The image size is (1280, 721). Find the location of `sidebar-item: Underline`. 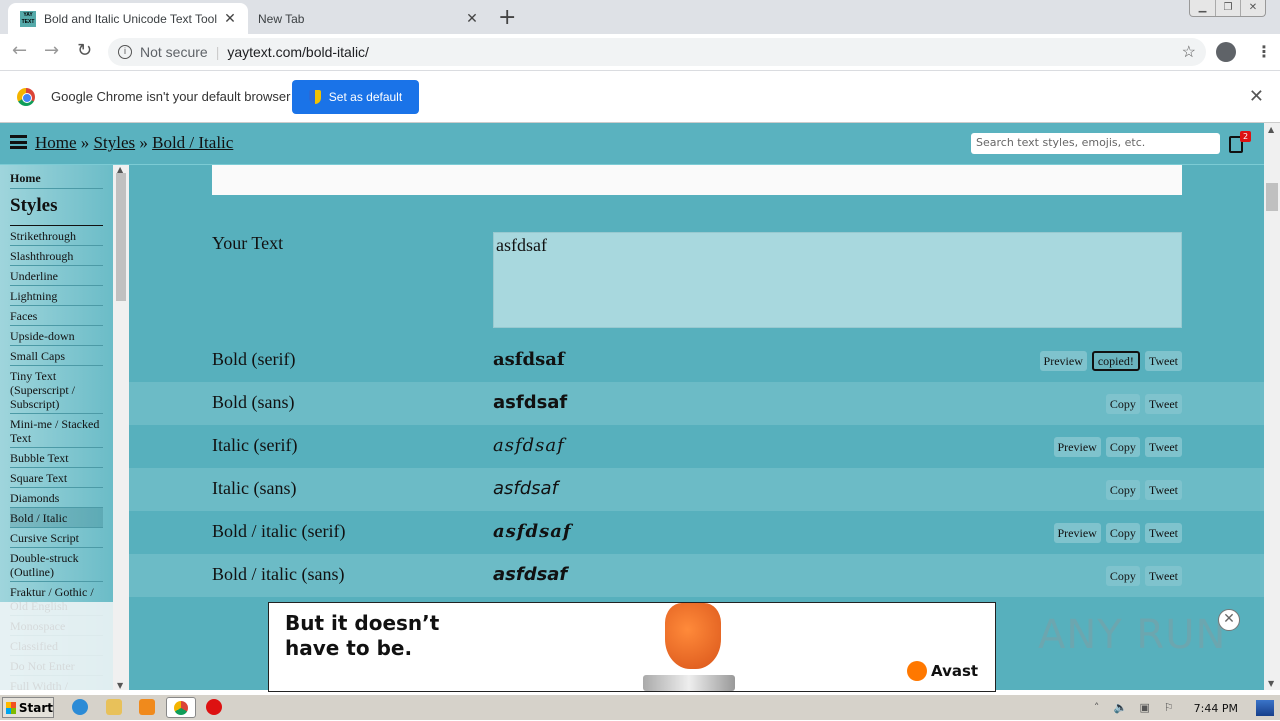

sidebar-item: Underline is located at coordinates (56, 276).